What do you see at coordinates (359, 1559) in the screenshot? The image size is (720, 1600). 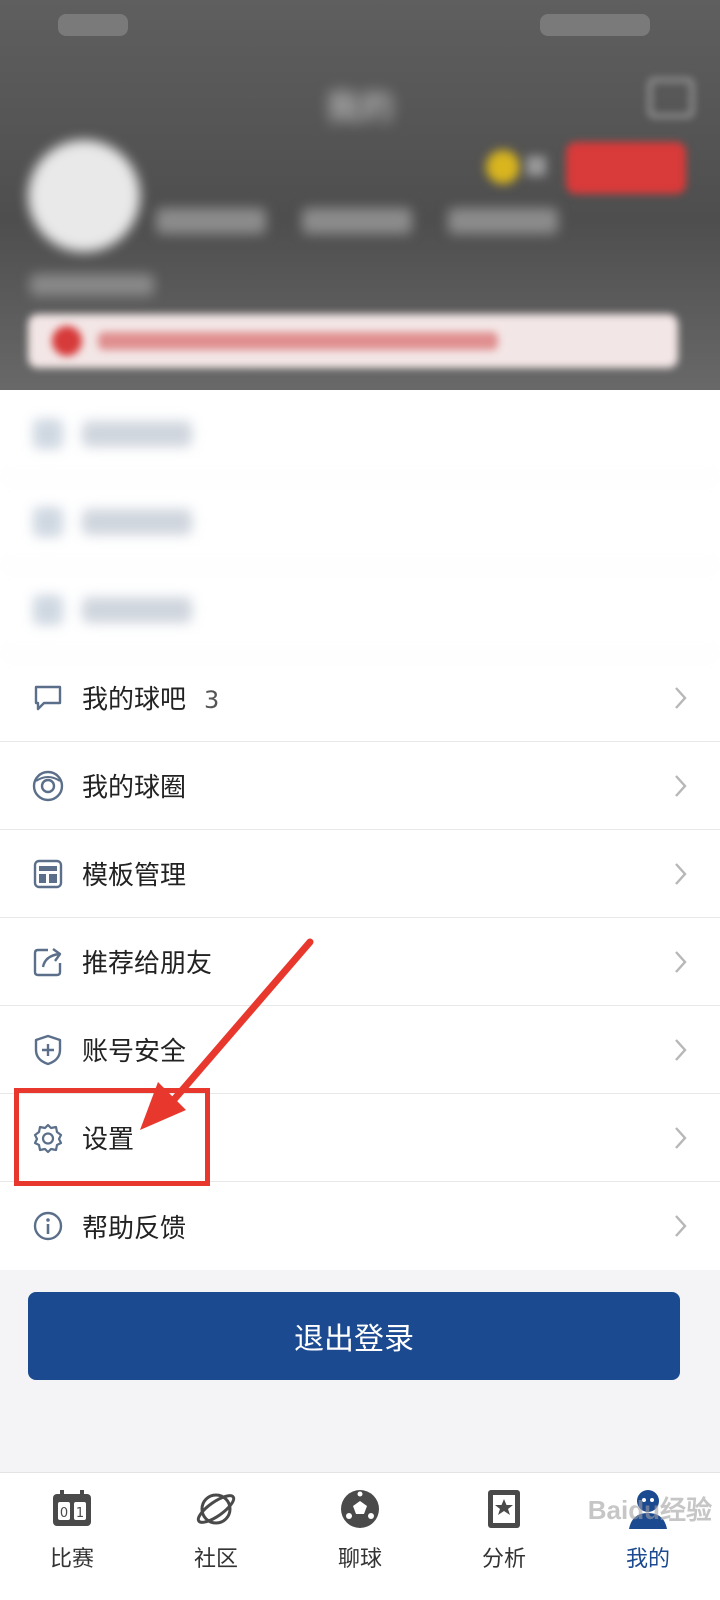 I see `tab-label: 聊球` at bounding box center [359, 1559].